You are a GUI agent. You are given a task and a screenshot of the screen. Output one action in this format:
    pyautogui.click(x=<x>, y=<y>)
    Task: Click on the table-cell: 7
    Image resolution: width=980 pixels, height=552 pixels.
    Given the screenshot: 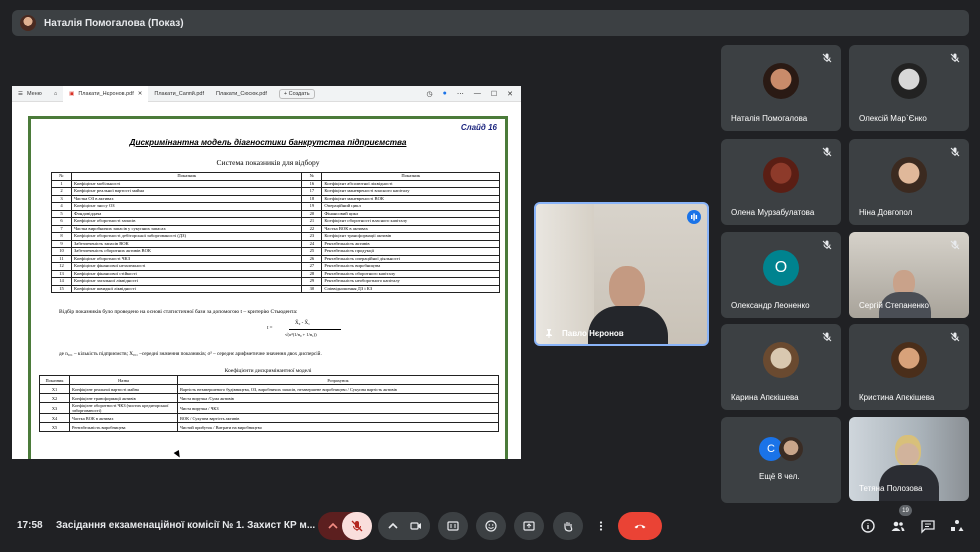 What is the action you would take?
    pyautogui.click(x=61, y=228)
    